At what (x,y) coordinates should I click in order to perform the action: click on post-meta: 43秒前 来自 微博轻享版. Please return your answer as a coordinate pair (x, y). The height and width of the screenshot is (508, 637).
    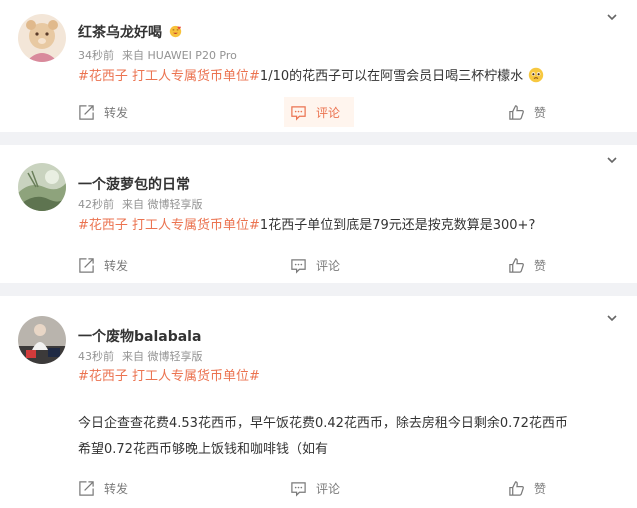
    Looking at the image, I should click on (140, 356).